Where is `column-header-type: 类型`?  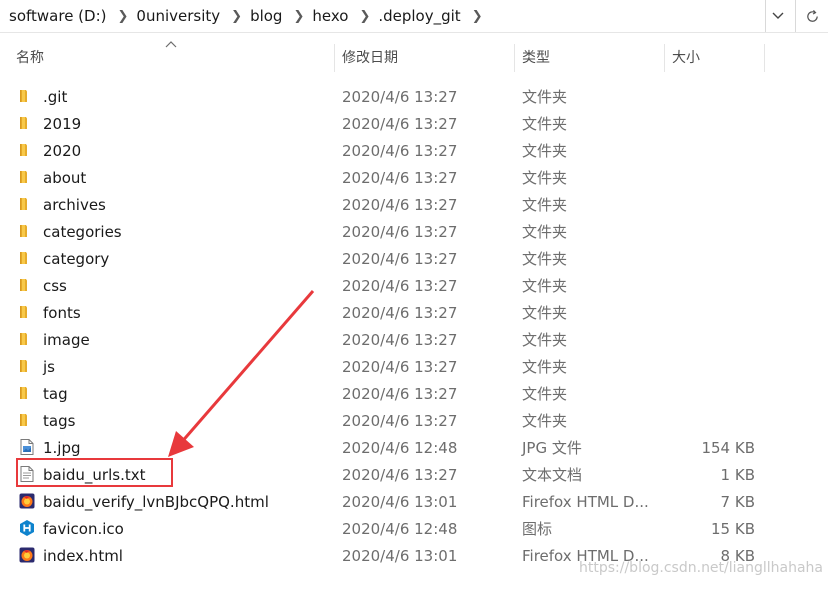 column-header-type: 类型 is located at coordinates (536, 57).